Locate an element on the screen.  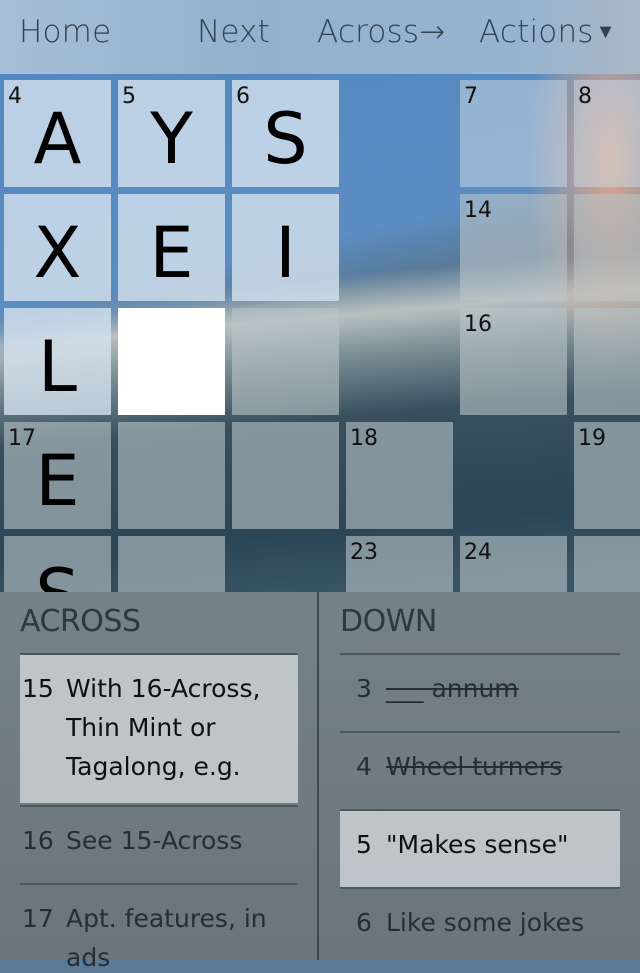
across-heading: ACROSS is located at coordinates (80, 621).